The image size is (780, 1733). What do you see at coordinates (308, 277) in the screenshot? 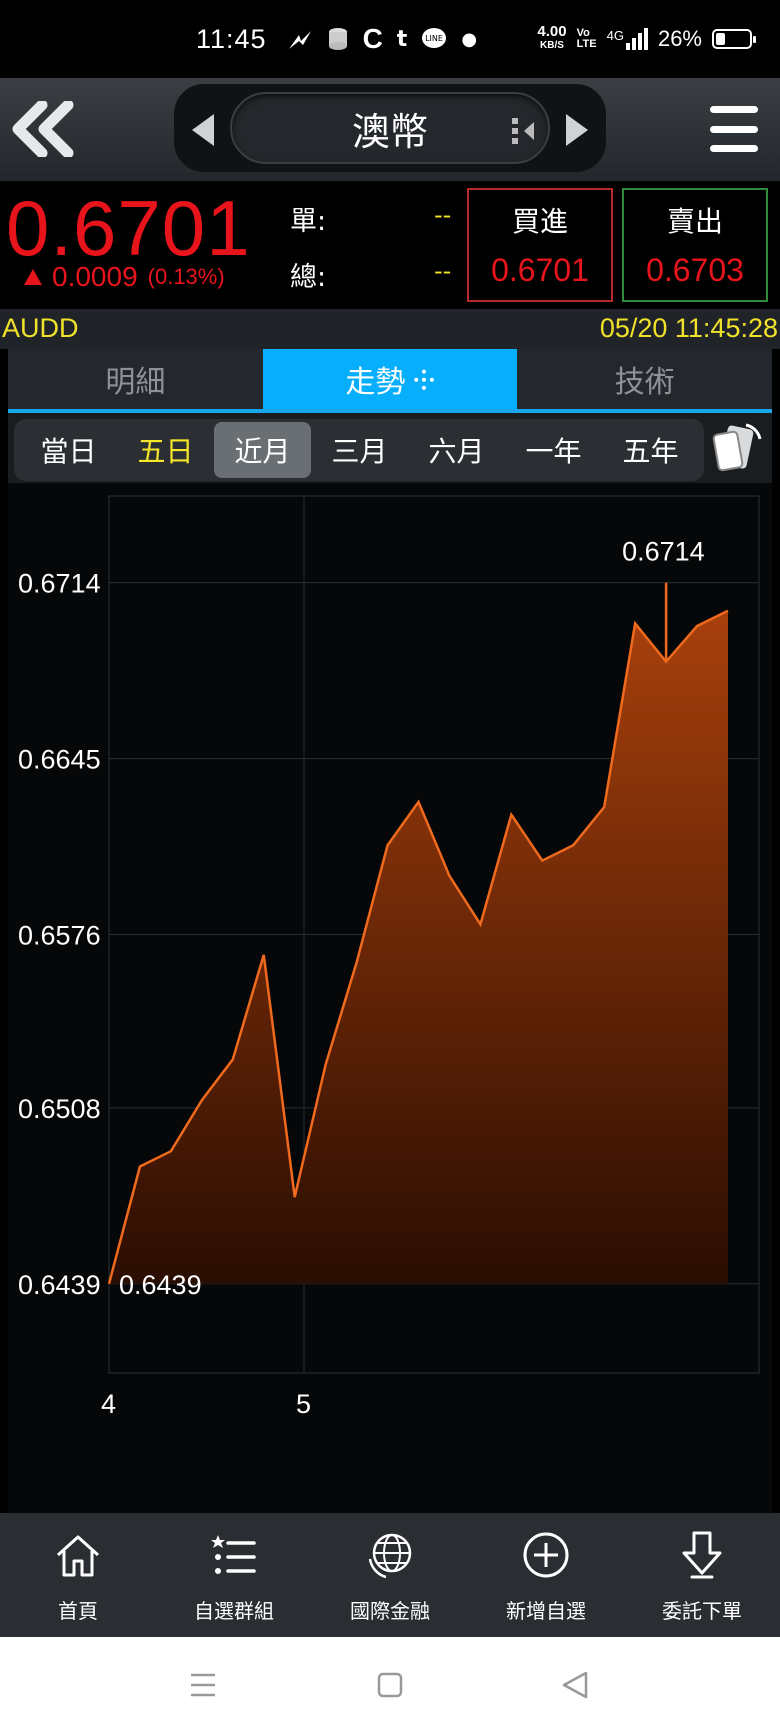
I see `total-volume-label: 總:` at bounding box center [308, 277].